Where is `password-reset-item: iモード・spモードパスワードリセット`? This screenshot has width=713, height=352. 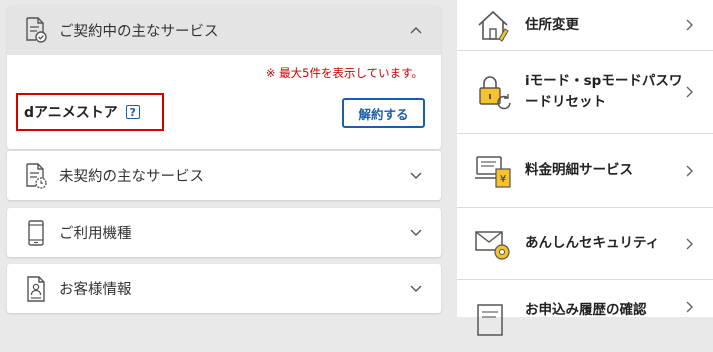 password-reset-item: iモード・spモードパスワードリセット is located at coordinates (585, 92).